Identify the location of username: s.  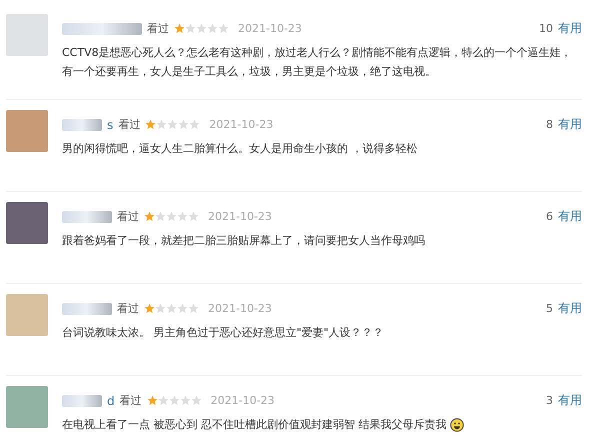
(110, 125).